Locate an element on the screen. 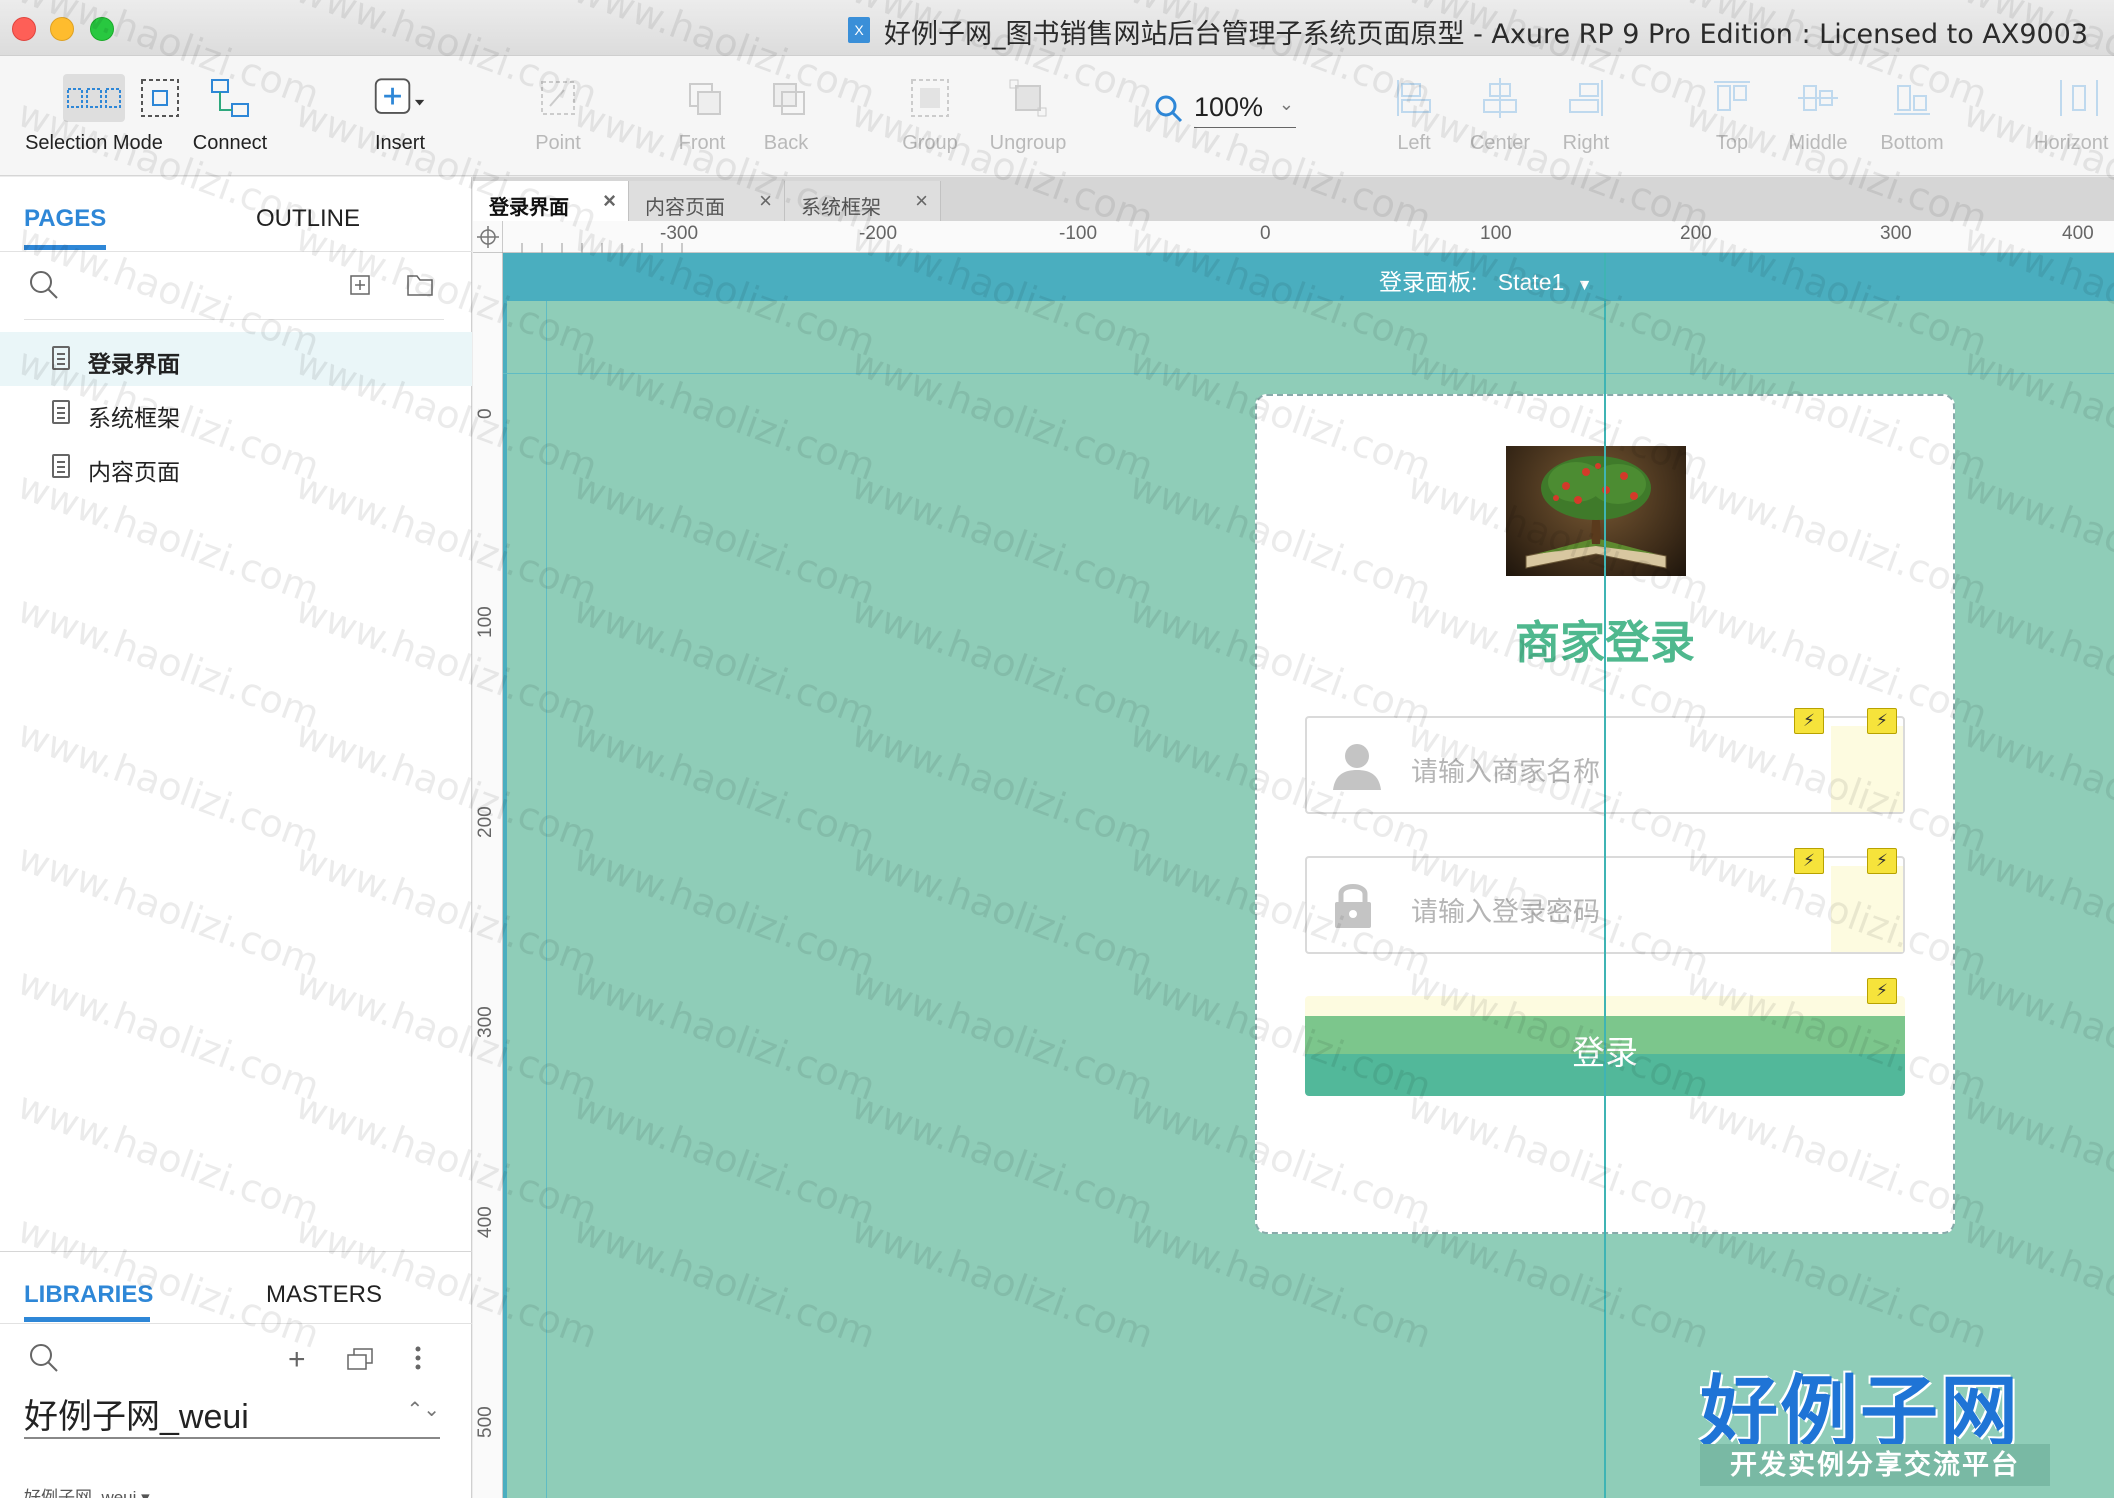 Image resolution: width=2114 pixels, height=1498 pixels. connect-label: Connect is located at coordinates (230, 143).